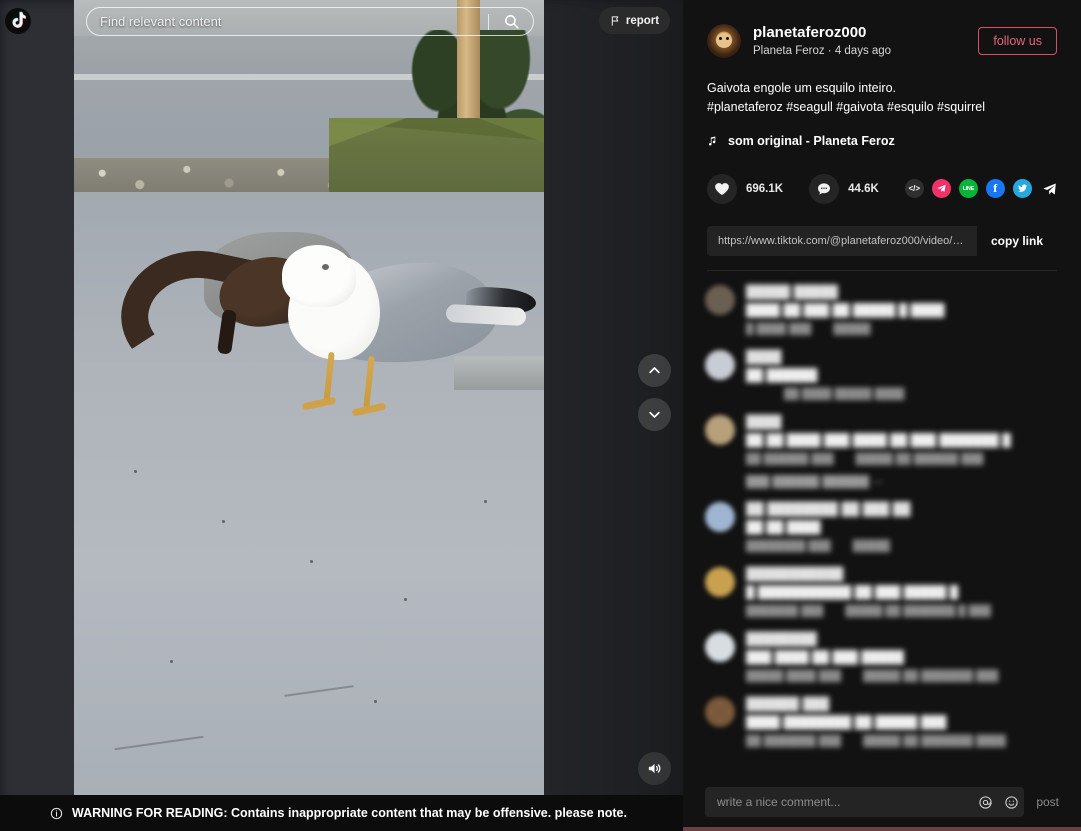 This screenshot has width=1081, height=831. What do you see at coordinates (822, 50) in the screenshot?
I see `author-subtitle: Planeta Feroz · 4 days ago` at bounding box center [822, 50].